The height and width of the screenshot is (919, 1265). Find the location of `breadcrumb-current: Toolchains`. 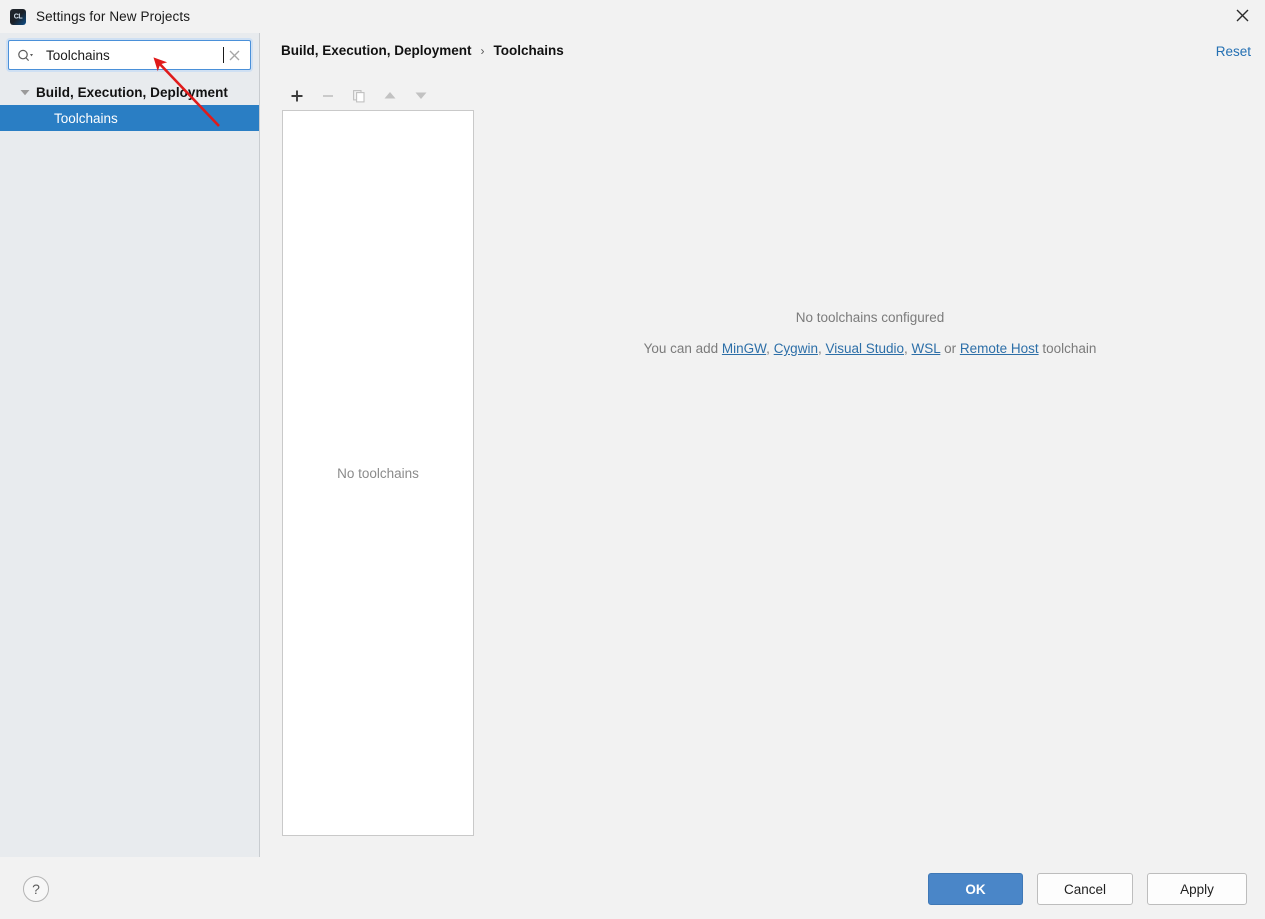

breadcrumb-current: Toolchains is located at coordinates (528, 50).